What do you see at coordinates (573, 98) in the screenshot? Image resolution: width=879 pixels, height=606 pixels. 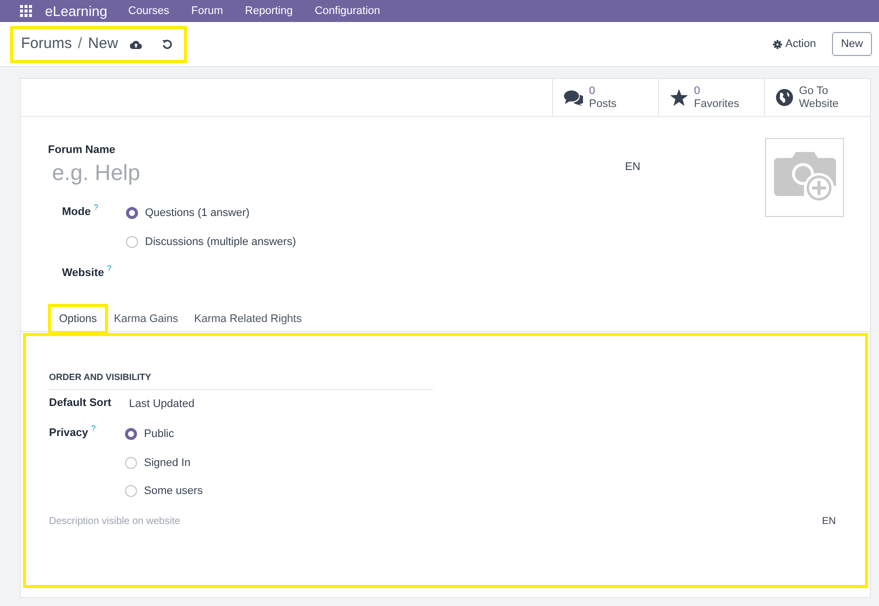 I see `chat-bubbles-icon` at bounding box center [573, 98].